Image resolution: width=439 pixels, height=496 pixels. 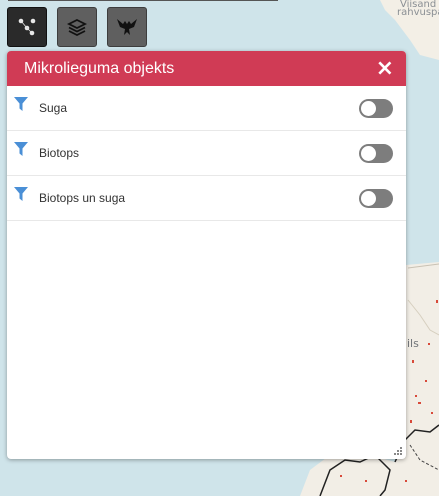 What do you see at coordinates (206, 198) in the screenshot?
I see `list-item: Biotops un suga` at bounding box center [206, 198].